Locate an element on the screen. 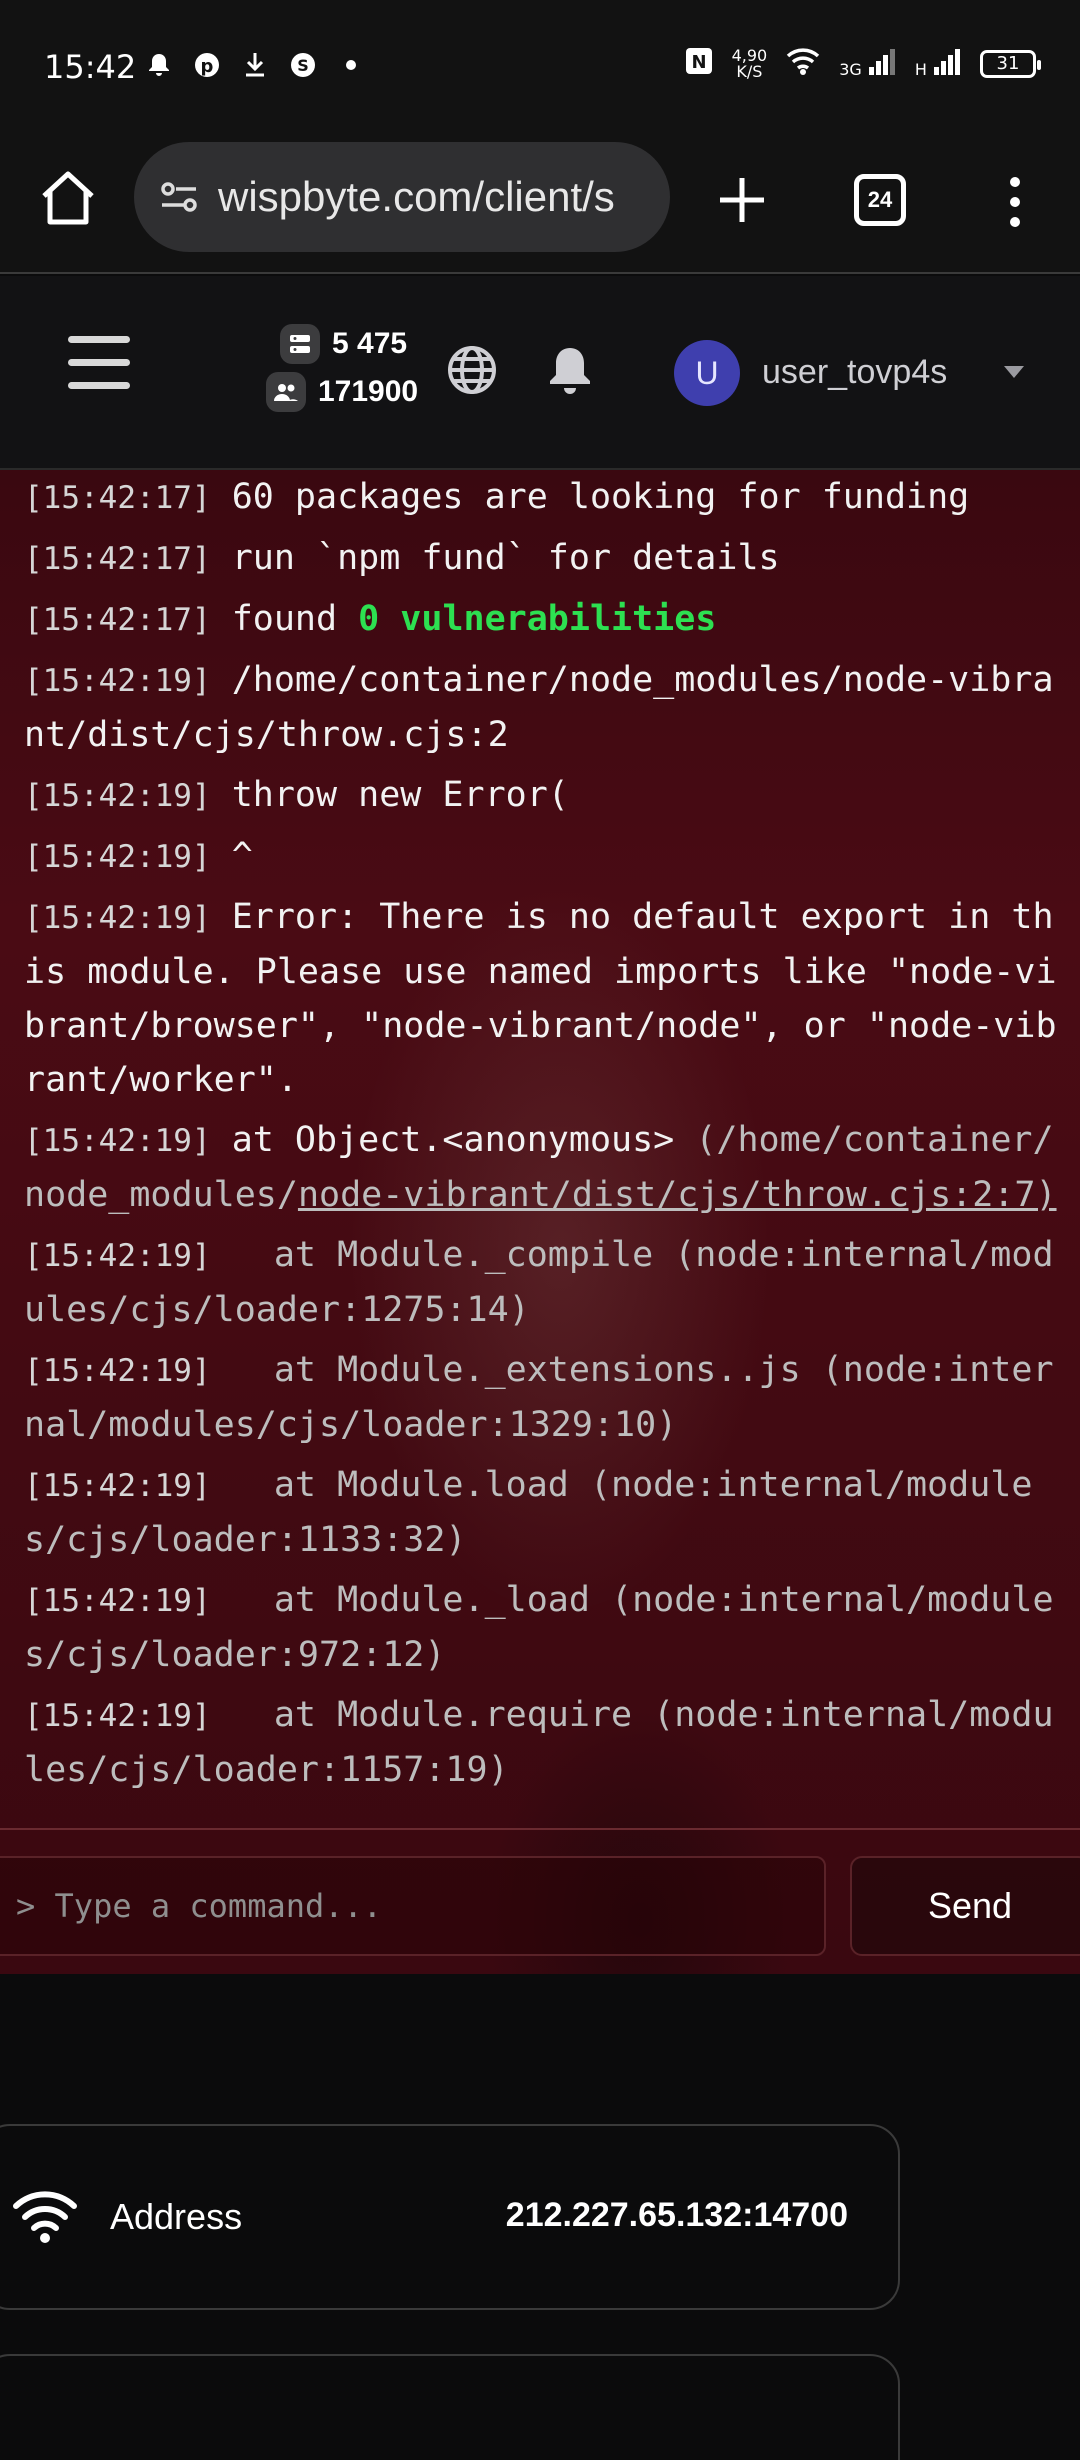 This screenshot has width=1080, height=2460. pinterest-icon: p is located at coordinates (207, 65).